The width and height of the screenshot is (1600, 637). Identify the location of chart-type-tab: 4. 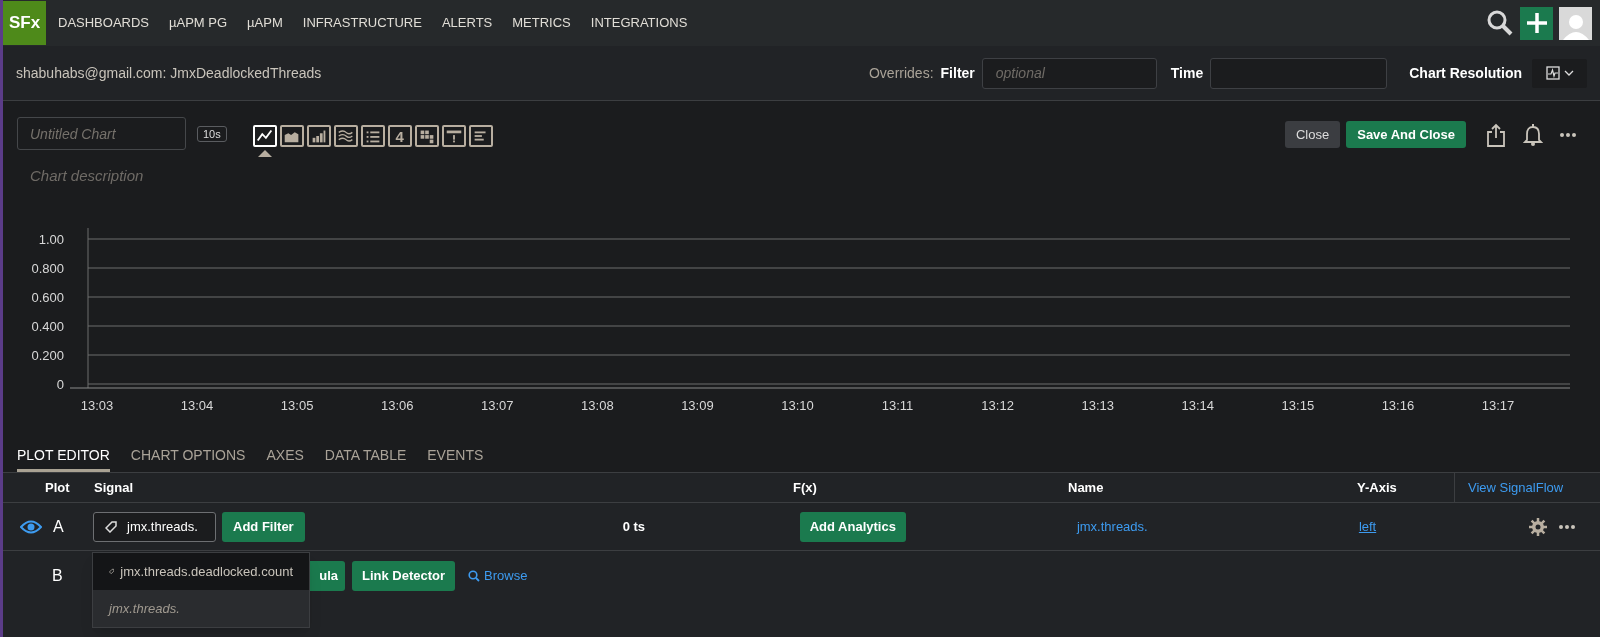
(399, 136).